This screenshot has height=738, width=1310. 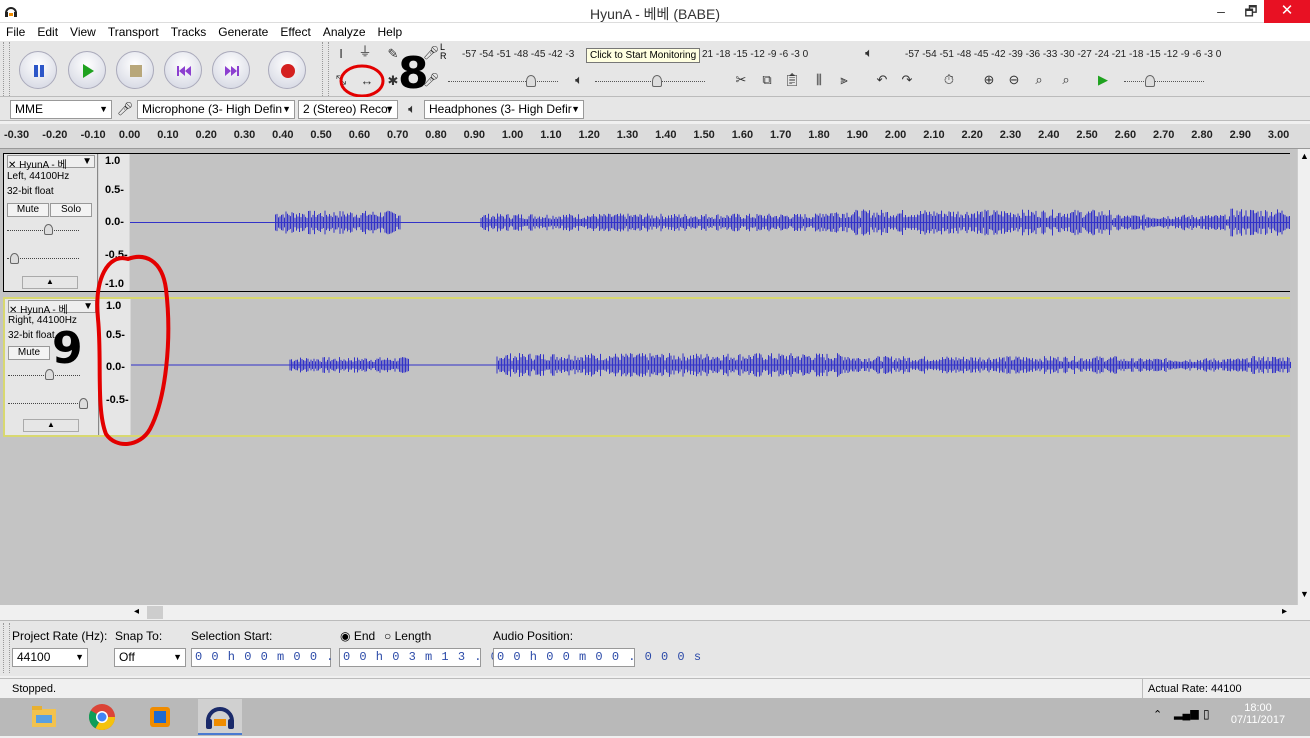 What do you see at coordinates (243, 31) in the screenshot?
I see `menu-generate: Generate` at bounding box center [243, 31].